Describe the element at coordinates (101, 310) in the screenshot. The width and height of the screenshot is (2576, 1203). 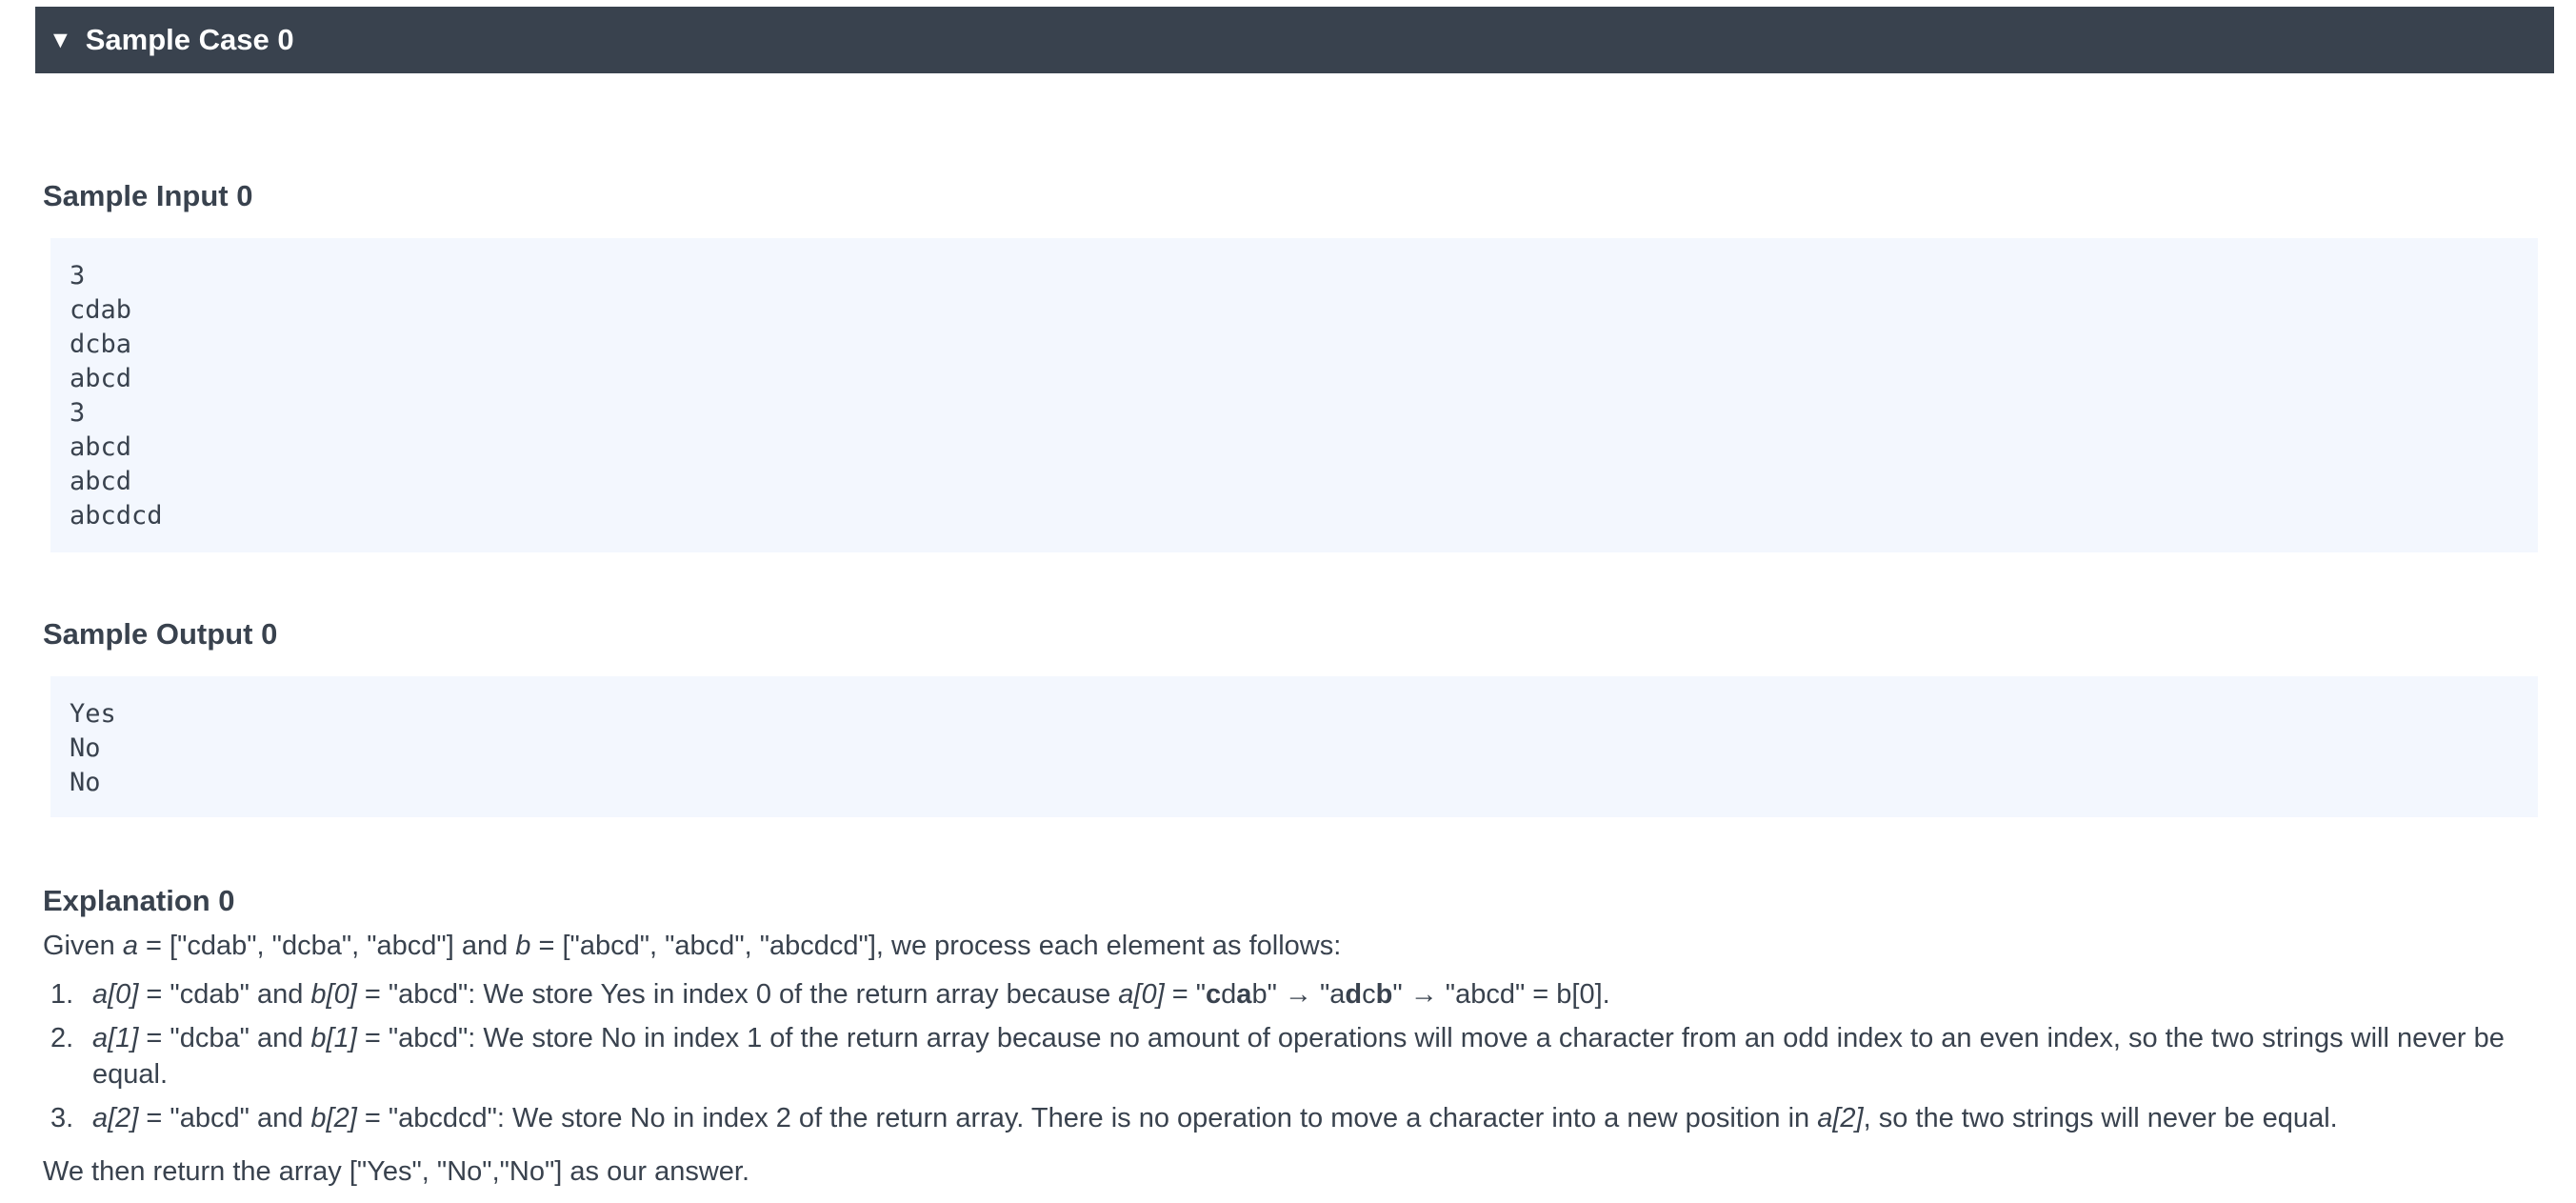
I see `code-line: cdab` at that location.